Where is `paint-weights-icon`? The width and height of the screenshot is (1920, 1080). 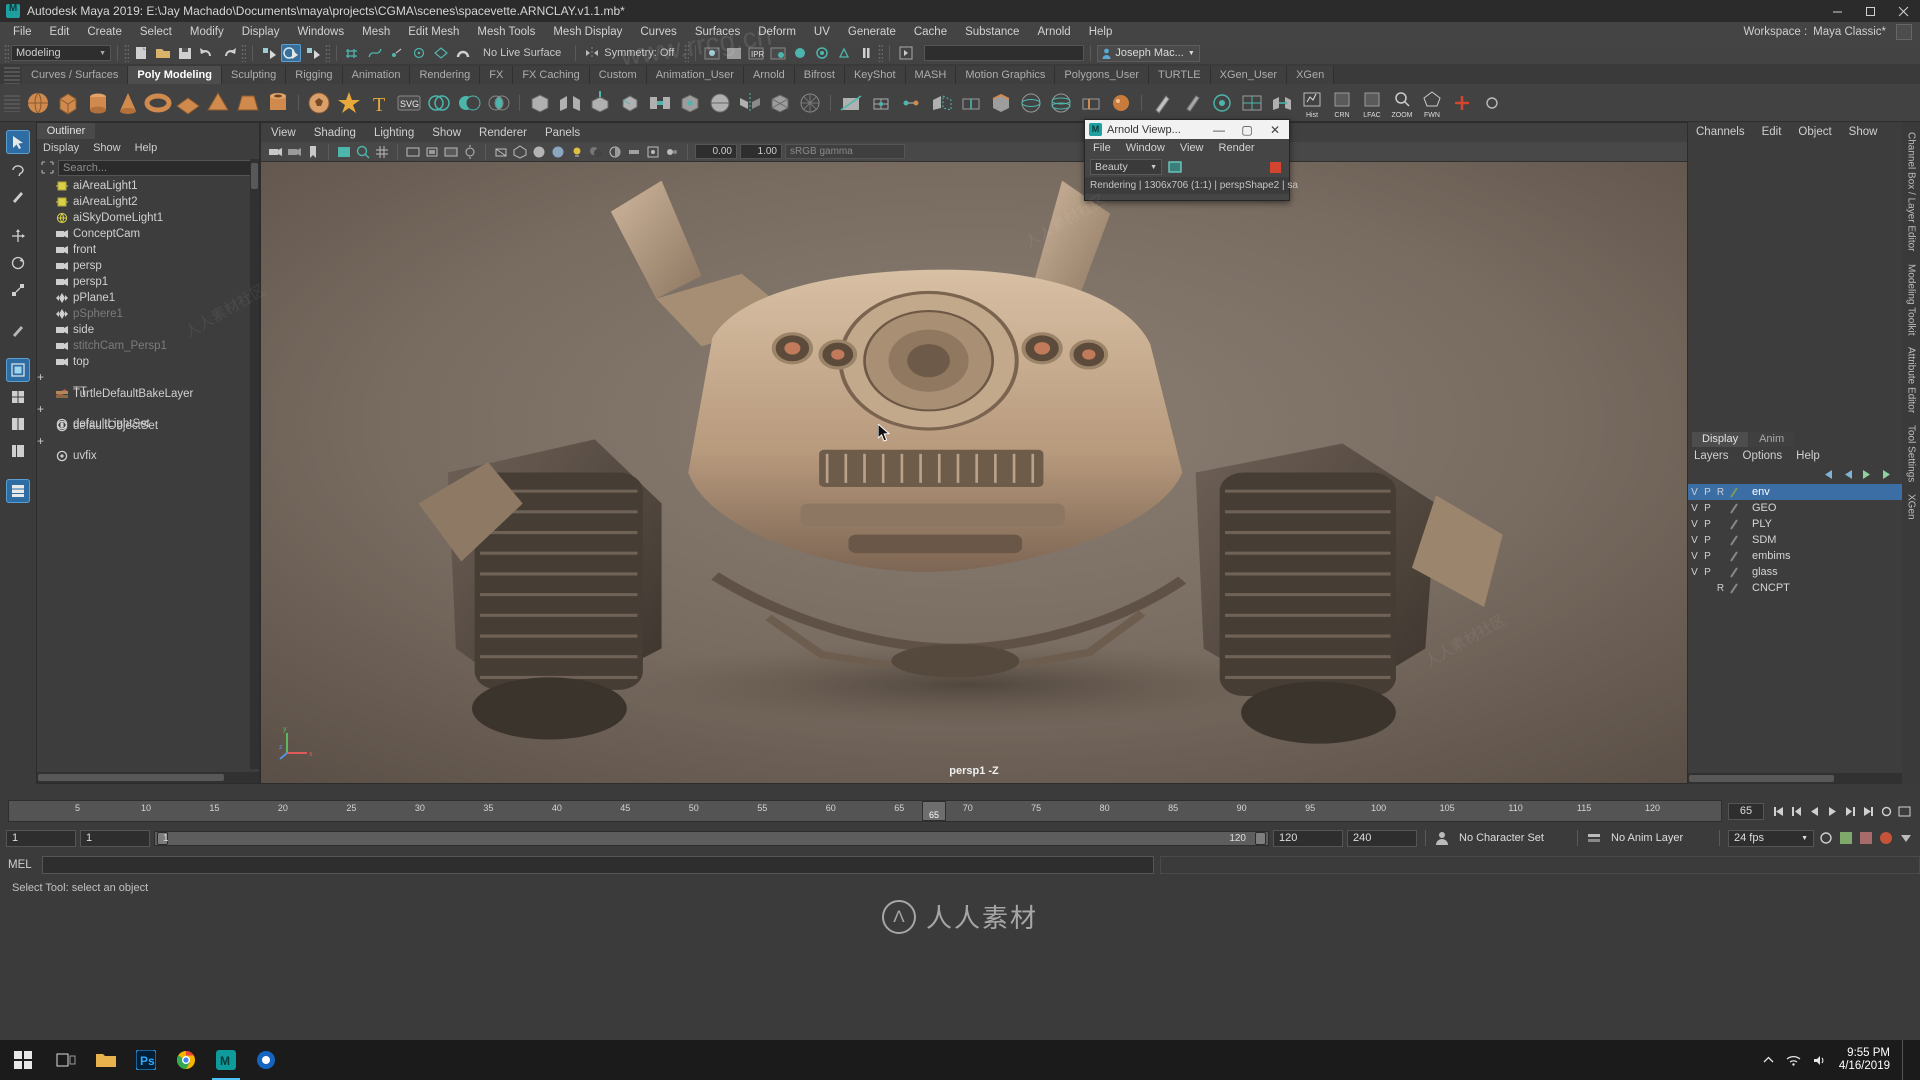
paint-weights-icon is located at coordinates (1121, 103).